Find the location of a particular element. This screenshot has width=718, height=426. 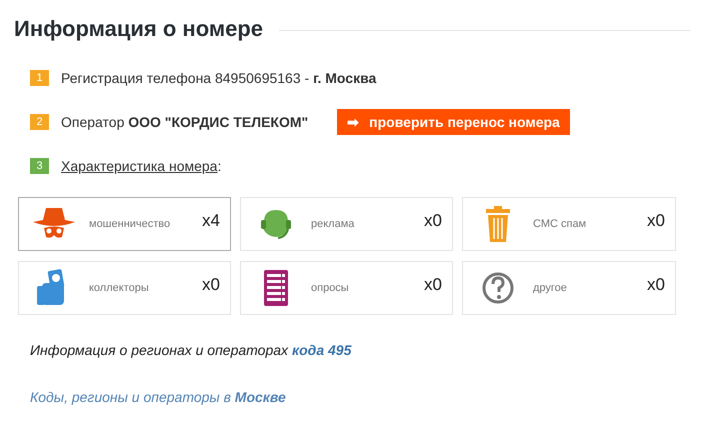

section-title: Информация о номере is located at coordinates (139, 29).